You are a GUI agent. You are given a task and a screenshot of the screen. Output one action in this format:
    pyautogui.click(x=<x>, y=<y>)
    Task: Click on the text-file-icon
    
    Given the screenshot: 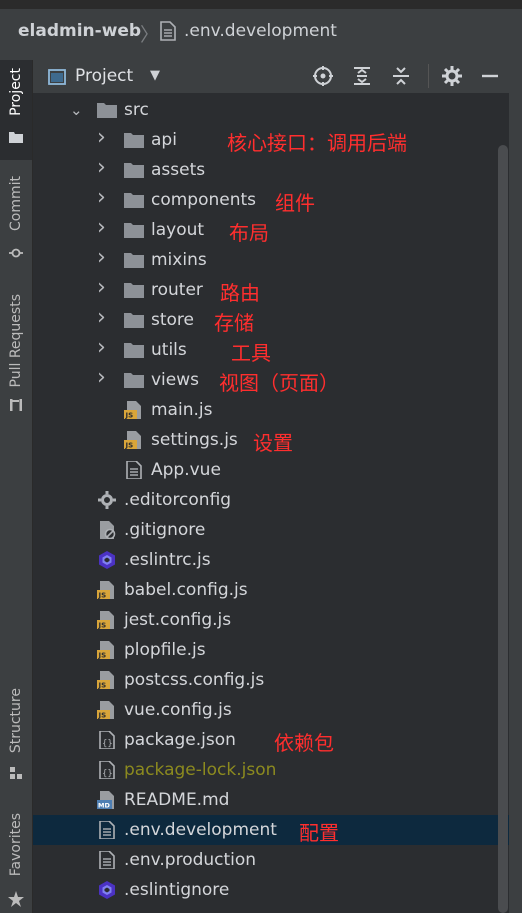 What is the action you would take?
    pyautogui.click(x=134, y=470)
    